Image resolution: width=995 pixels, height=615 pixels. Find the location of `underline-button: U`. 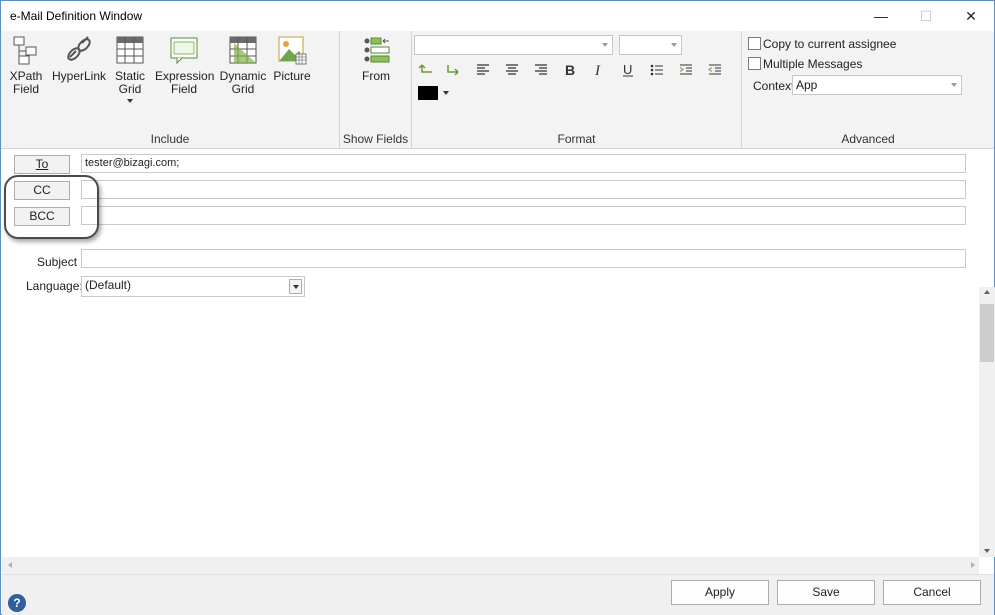

underline-button: U is located at coordinates (628, 70).